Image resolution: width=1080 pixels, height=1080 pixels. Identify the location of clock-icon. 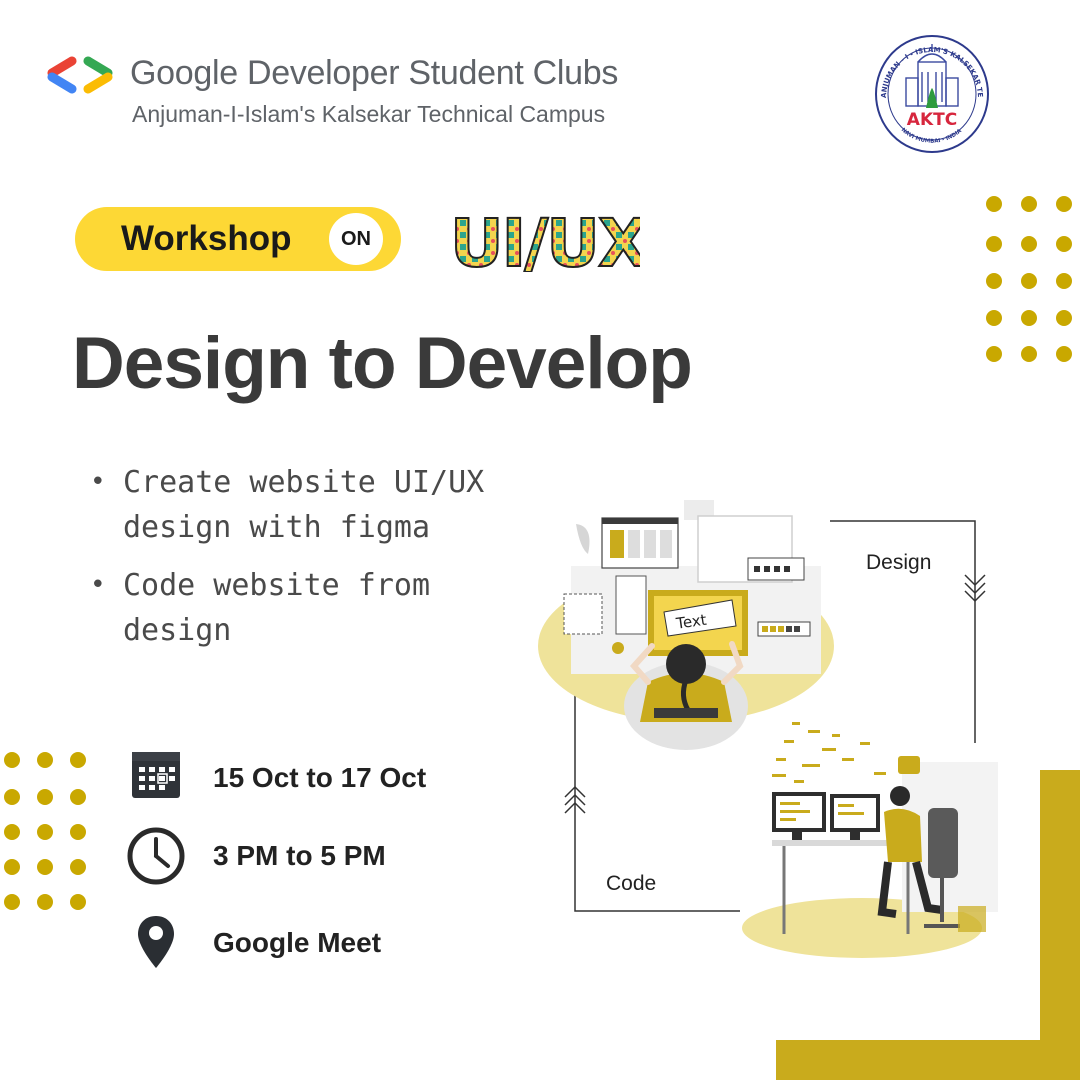
(156, 856).